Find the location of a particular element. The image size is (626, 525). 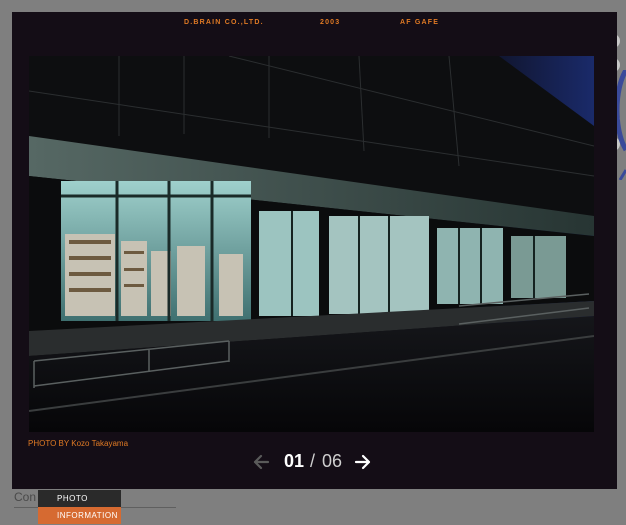

pager: 01 / 06 is located at coordinates (317, 462).